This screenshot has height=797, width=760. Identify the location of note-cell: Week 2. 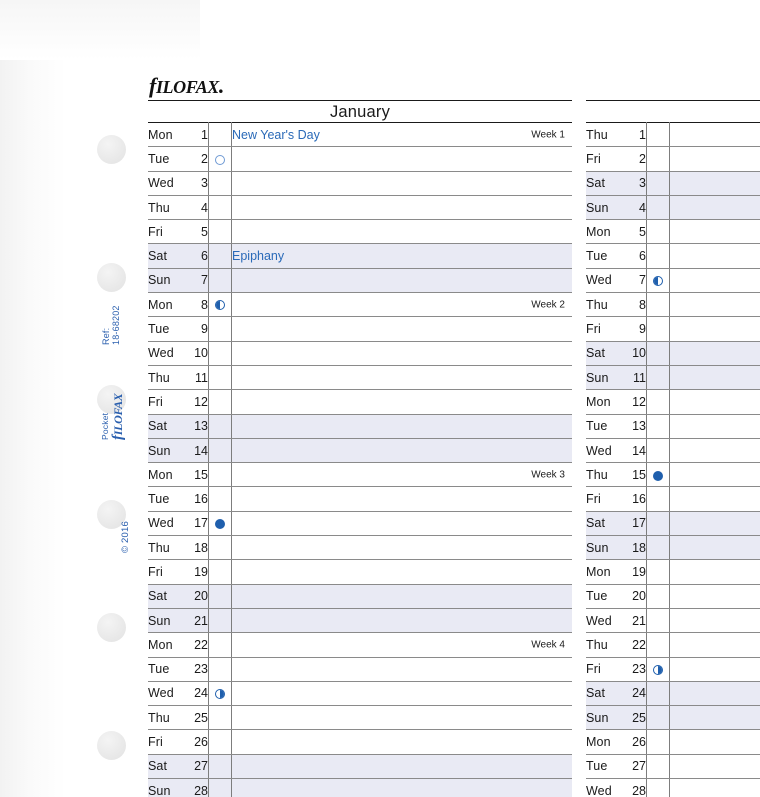
(401, 305).